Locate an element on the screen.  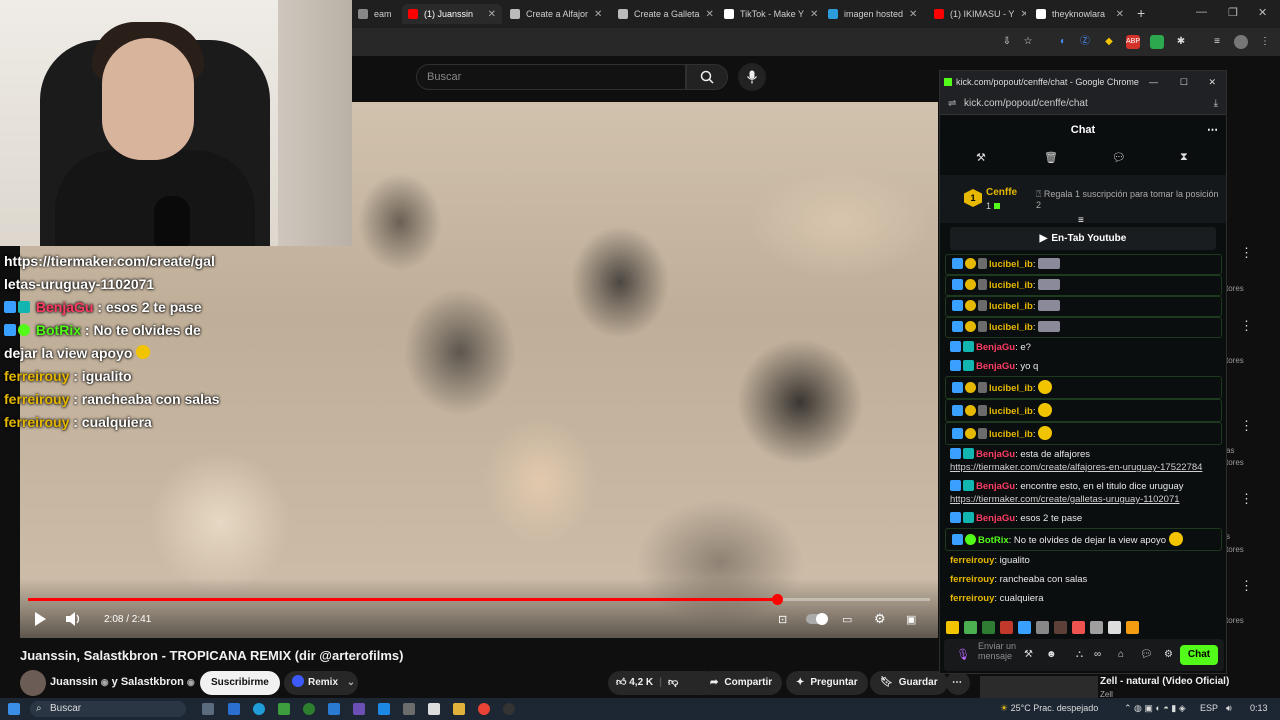
maximize-icon: ☐ is located at coordinates (1184, 82).